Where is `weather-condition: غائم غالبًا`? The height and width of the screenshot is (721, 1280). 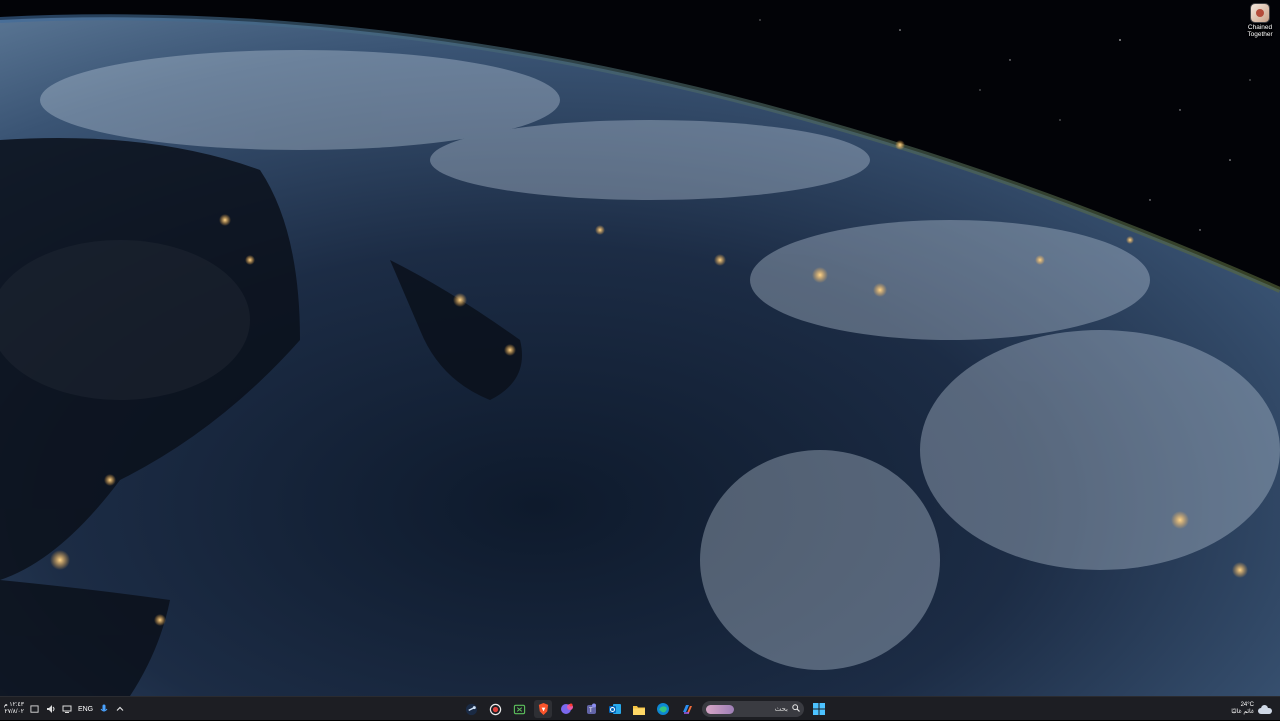 weather-condition: غائم غالبًا is located at coordinates (1242, 712).